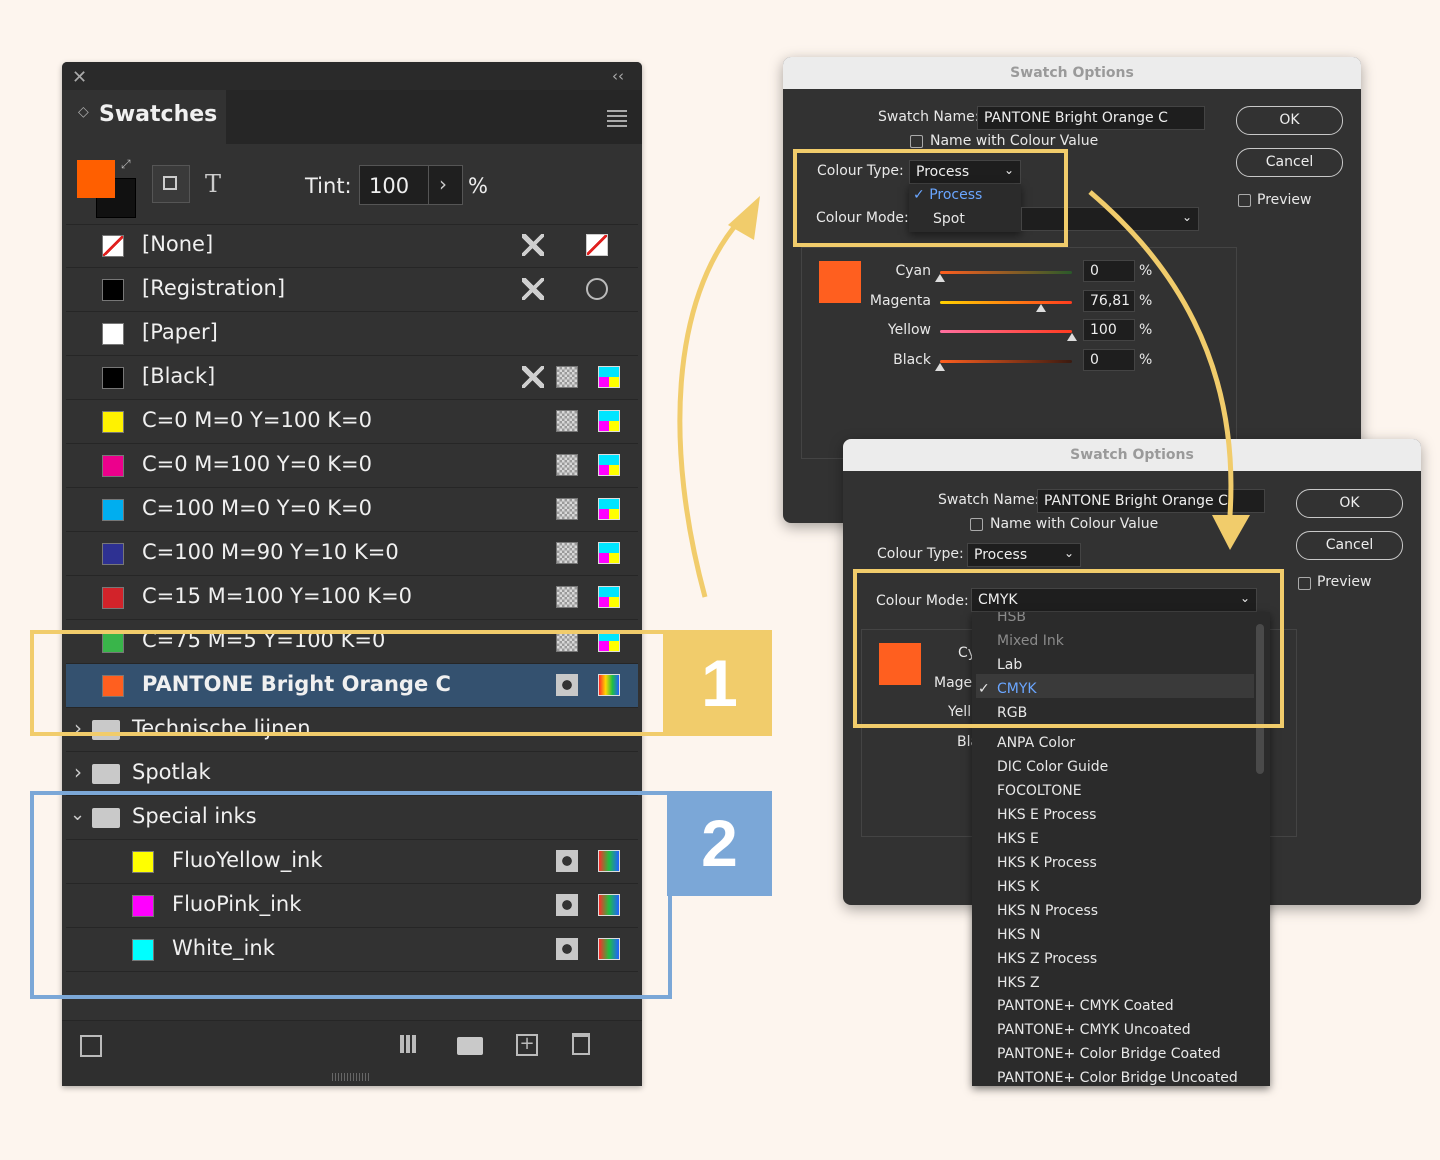  What do you see at coordinates (709, 408) in the screenshot?
I see `arrow-up-curve` at bounding box center [709, 408].